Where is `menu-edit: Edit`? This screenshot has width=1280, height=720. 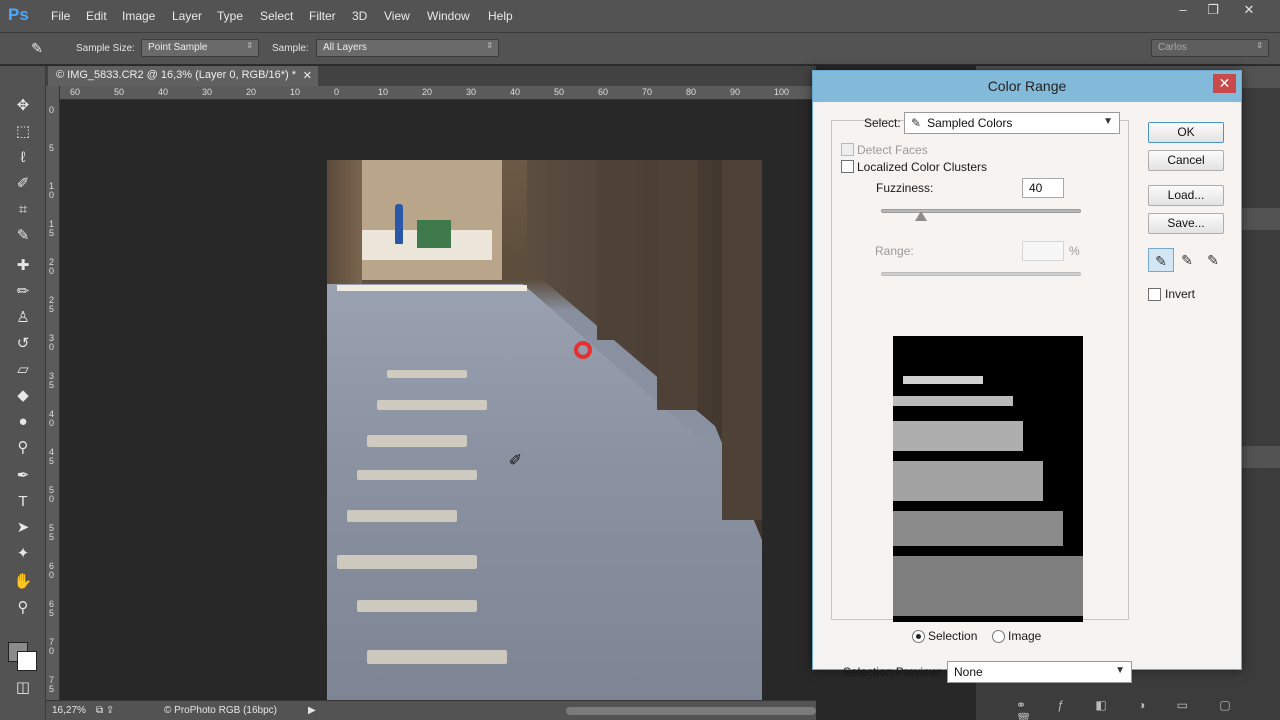
menu-edit: Edit is located at coordinates (96, 16).